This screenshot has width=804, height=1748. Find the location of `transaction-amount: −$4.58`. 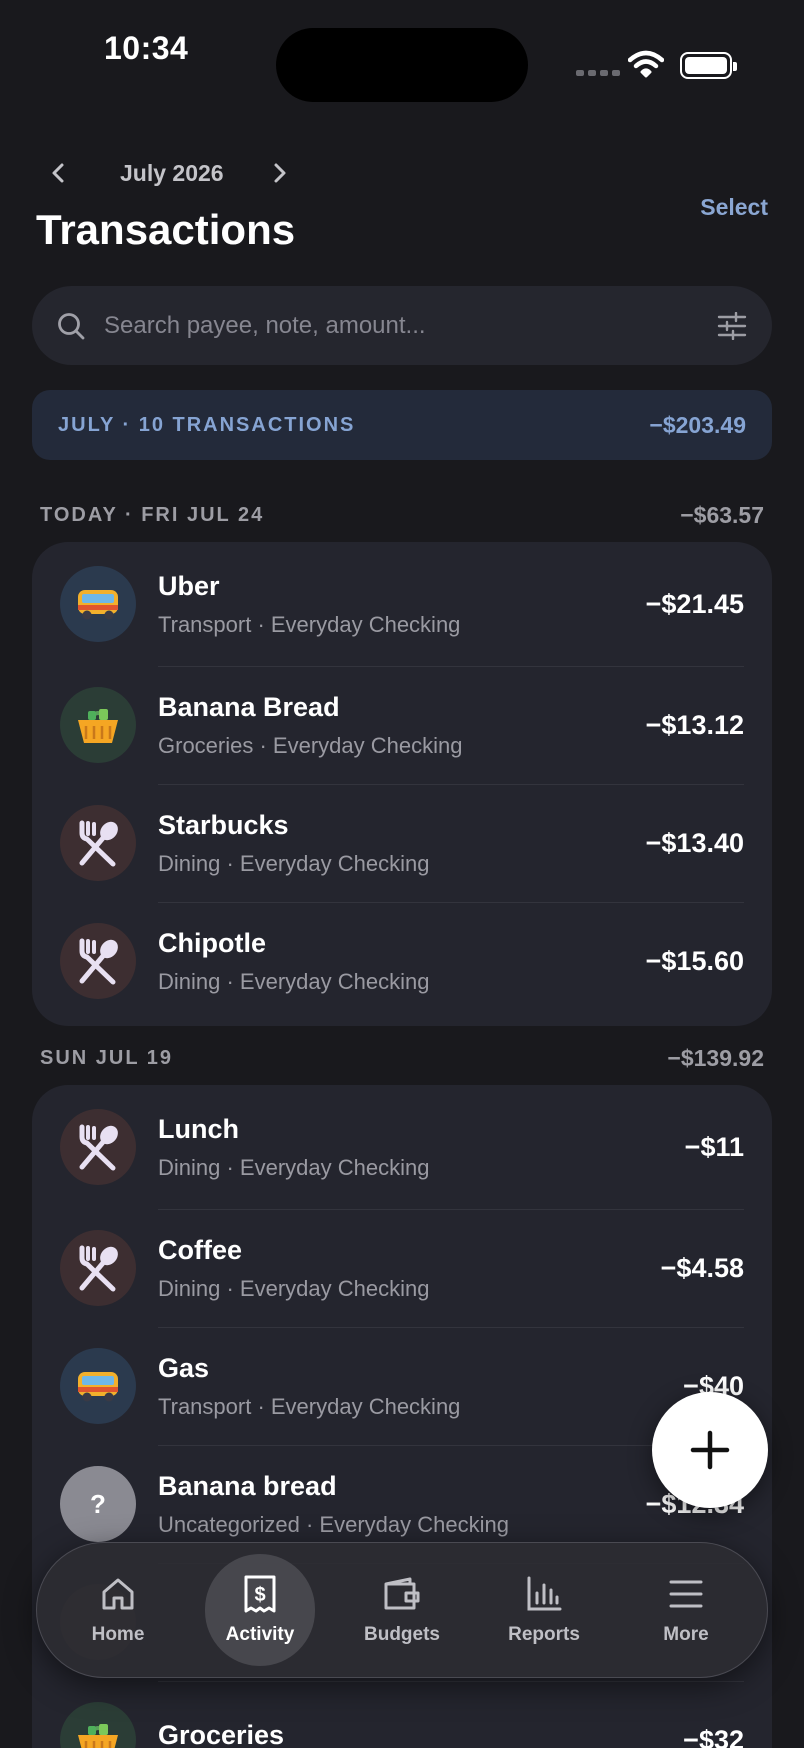

transaction-amount: −$4.58 is located at coordinates (702, 1267).